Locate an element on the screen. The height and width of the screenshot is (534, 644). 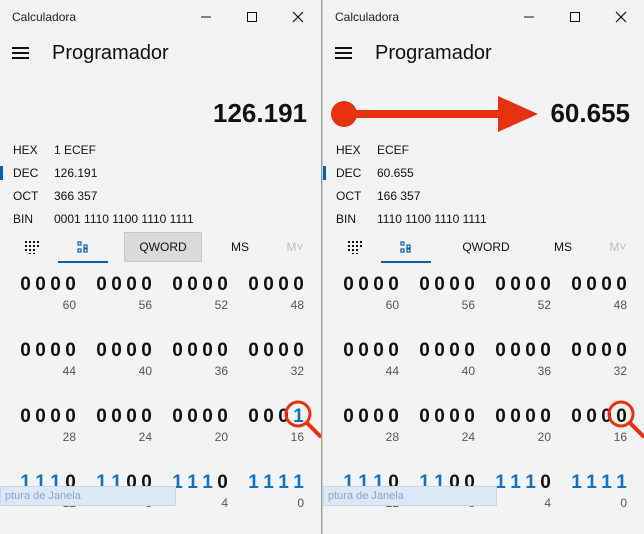
radix-bin: BIN 0001 1110 1100 1110 1111 is located at coordinates (160, 220).